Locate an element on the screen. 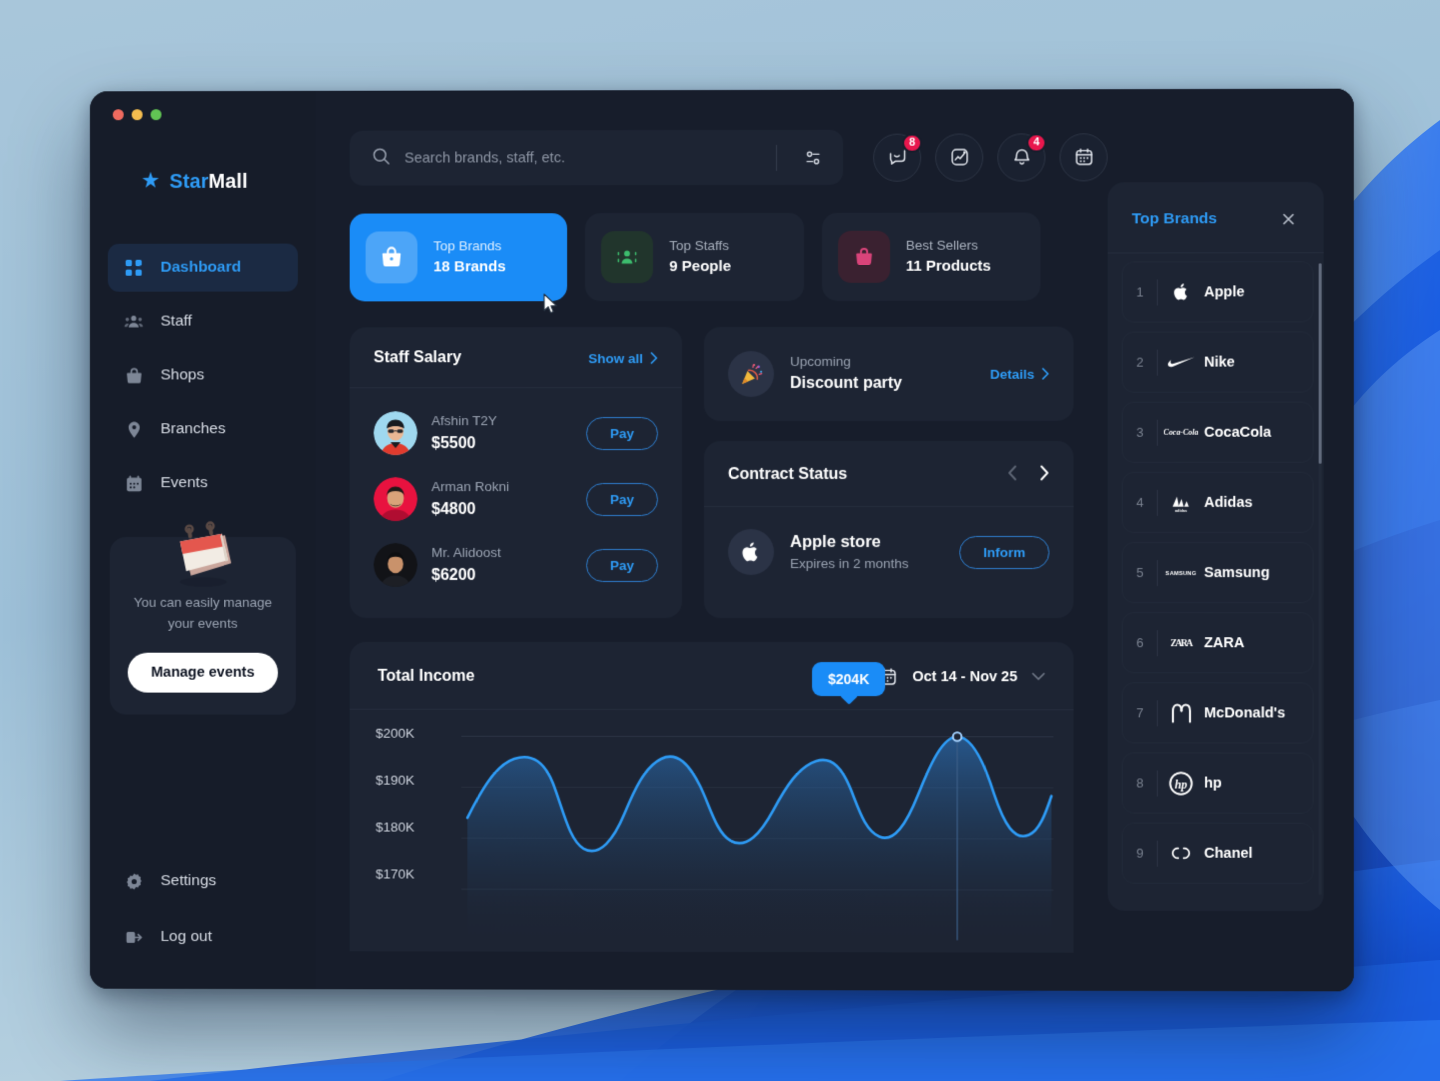 The image size is (1440, 1081). upcoming-event-card: Upcoming Discount party Details is located at coordinates (889, 374).